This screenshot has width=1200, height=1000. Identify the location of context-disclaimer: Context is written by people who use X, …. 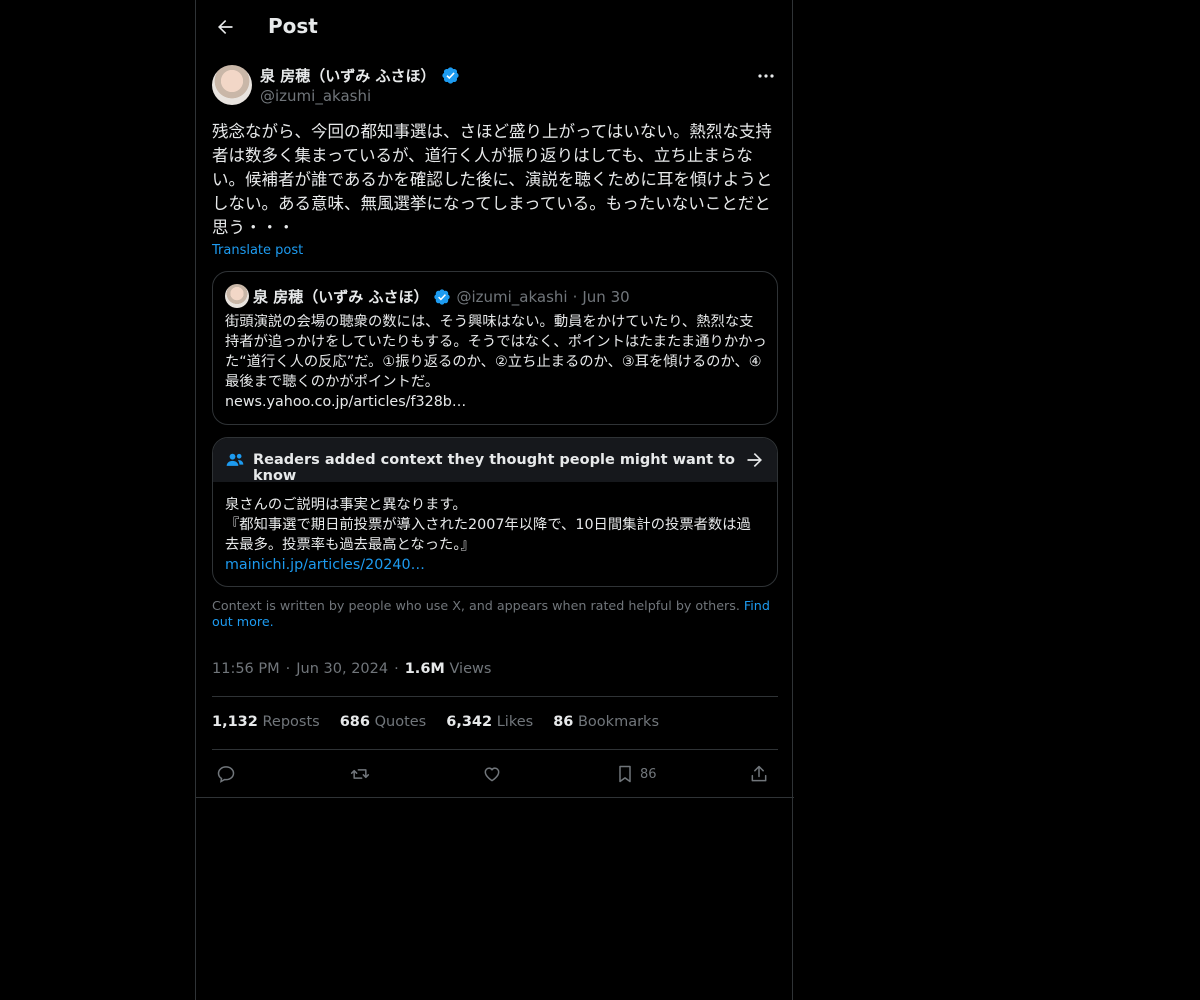
(495, 614).